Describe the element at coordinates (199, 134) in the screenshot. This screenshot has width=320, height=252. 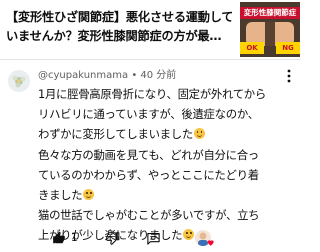
I see `sad-face-emoji-icon` at that location.